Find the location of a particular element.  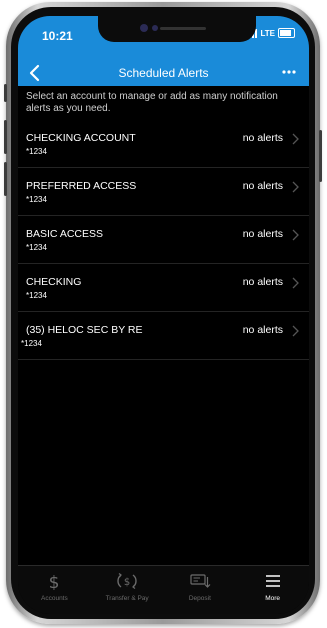

volume-up-button is located at coordinates (5, 137).